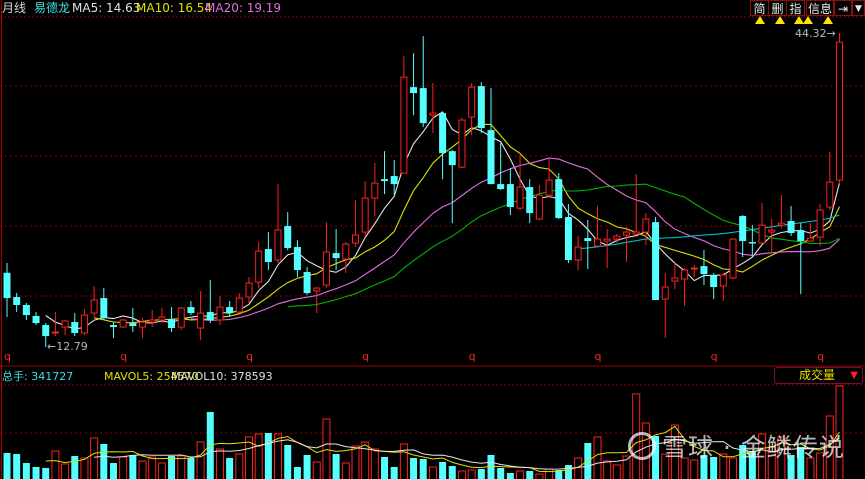 This screenshot has height=479, width=865. I want to click on indicator-selector: 成交量 ▼, so click(818, 375).